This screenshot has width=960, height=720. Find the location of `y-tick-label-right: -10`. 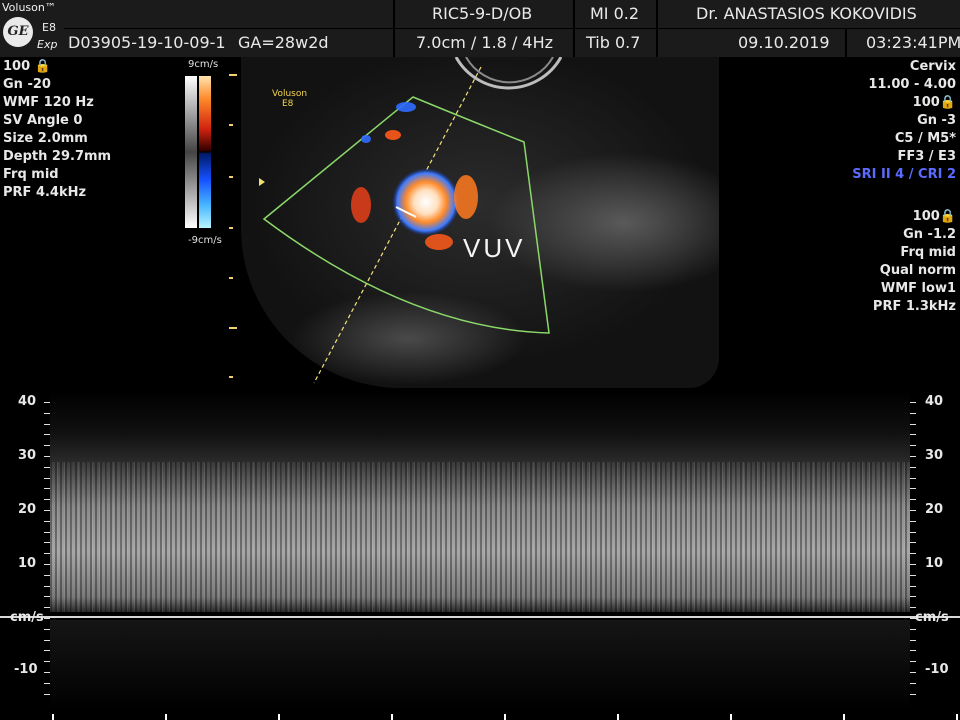

y-tick-label-right: -10 is located at coordinates (937, 669).